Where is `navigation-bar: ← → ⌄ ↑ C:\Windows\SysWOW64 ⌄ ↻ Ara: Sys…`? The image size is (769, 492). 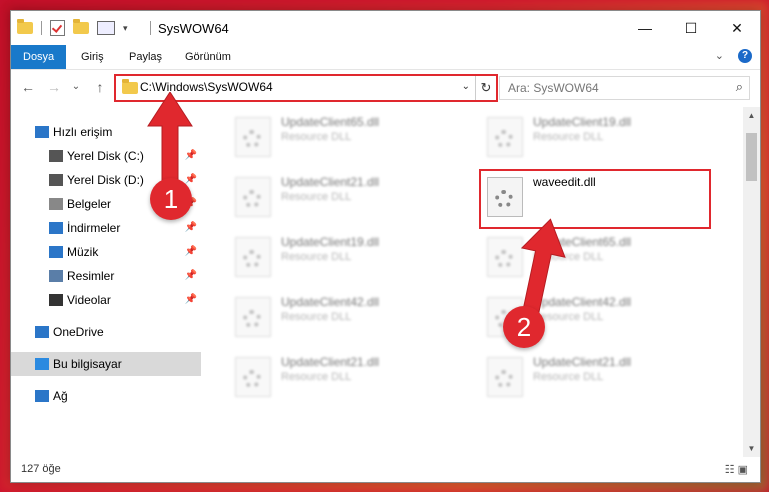 navigation-bar: ← → ⌄ ↑ C:\Windows\SysWOW64 ⌄ ↻ Ara: Sys… is located at coordinates (385, 87).